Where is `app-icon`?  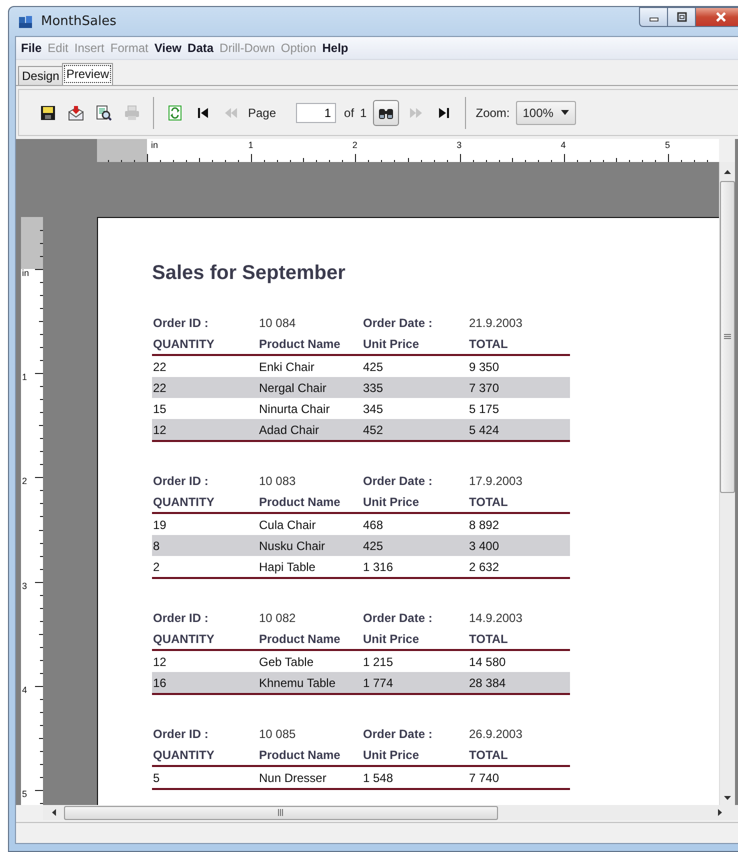 app-icon is located at coordinates (26, 21).